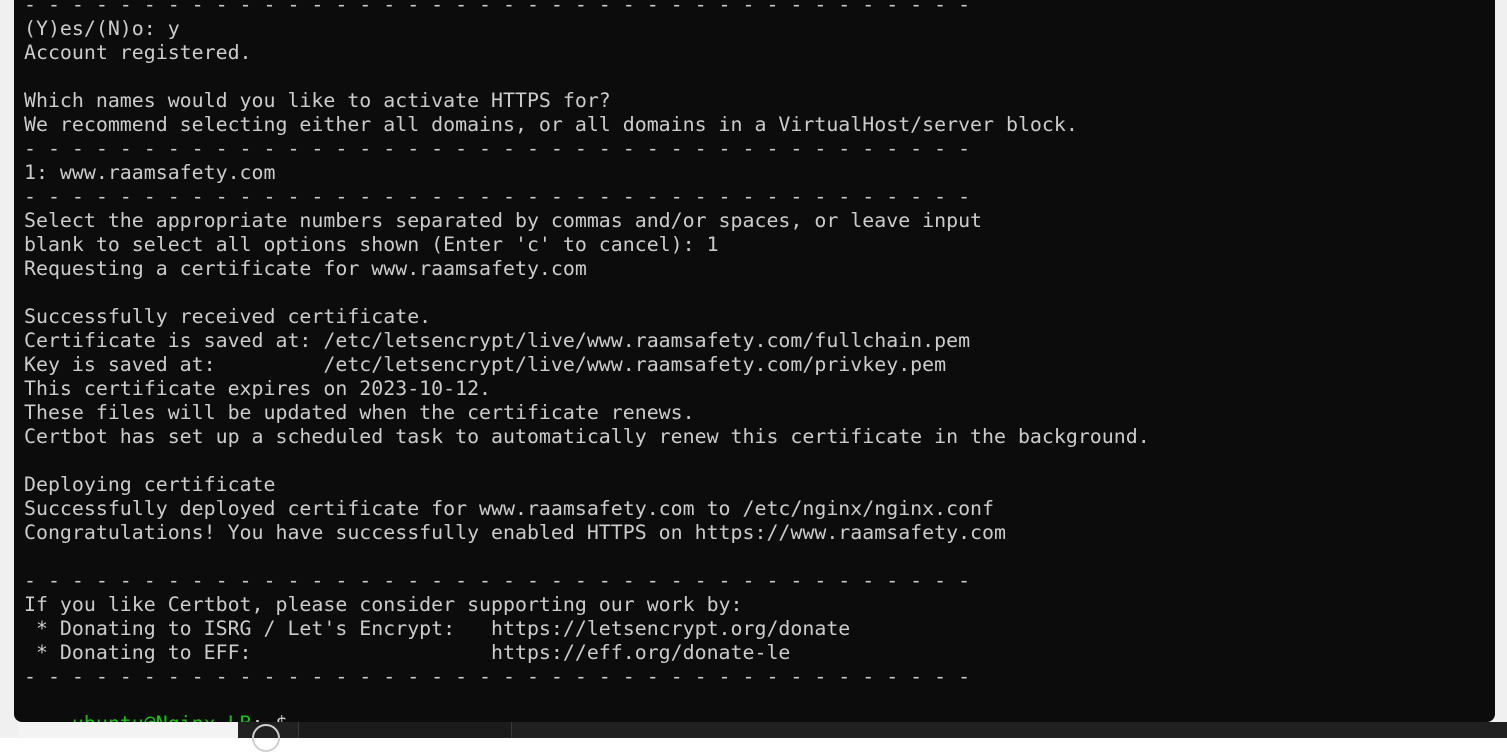 The height and width of the screenshot is (752, 1507). What do you see at coordinates (270, 717) in the screenshot?
I see `prompt-path: ~` at bounding box center [270, 717].